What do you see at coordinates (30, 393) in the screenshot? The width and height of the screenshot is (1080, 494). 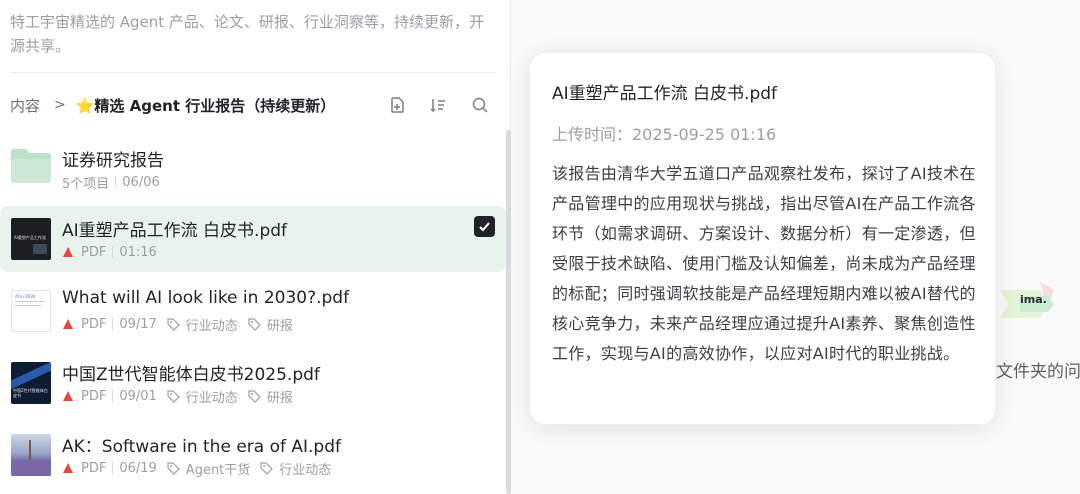 I see `thumbnail-text: 中国Z世代智能体白皮书` at bounding box center [30, 393].